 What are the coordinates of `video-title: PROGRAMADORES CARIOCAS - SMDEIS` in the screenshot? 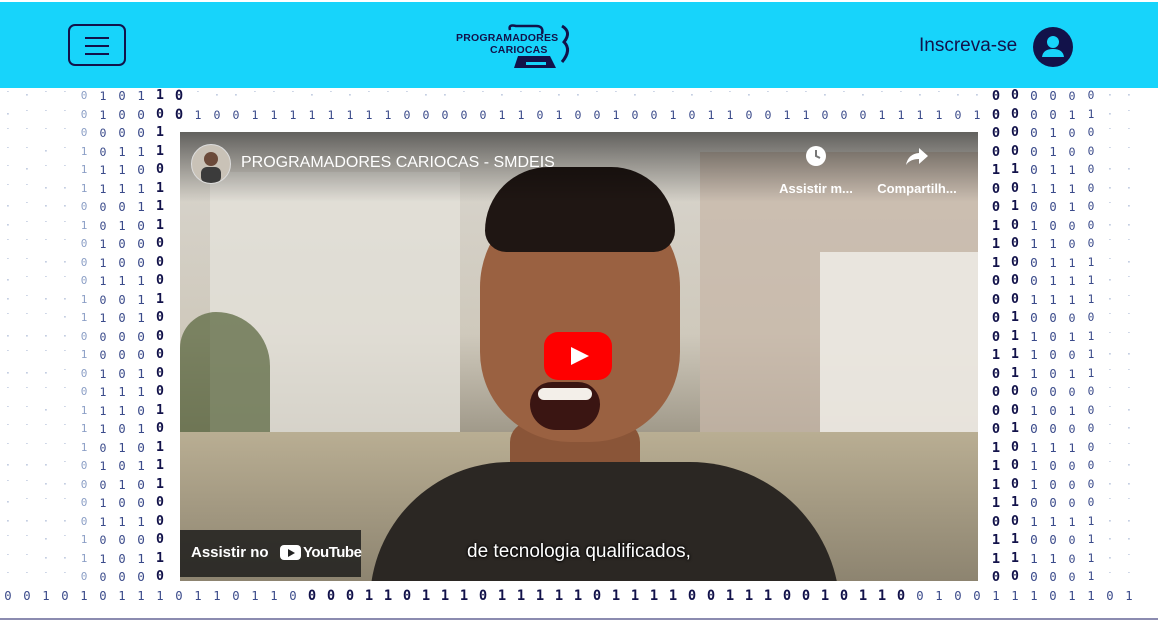 It's located at (398, 163).